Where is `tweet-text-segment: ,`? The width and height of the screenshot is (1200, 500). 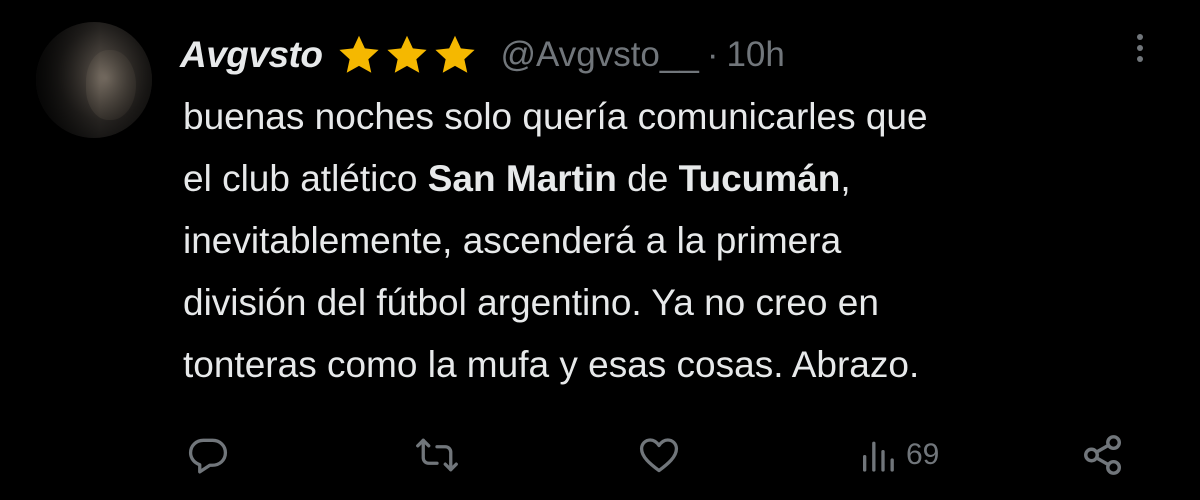 tweet-text-segment: , is located at coordinates (845, 178).